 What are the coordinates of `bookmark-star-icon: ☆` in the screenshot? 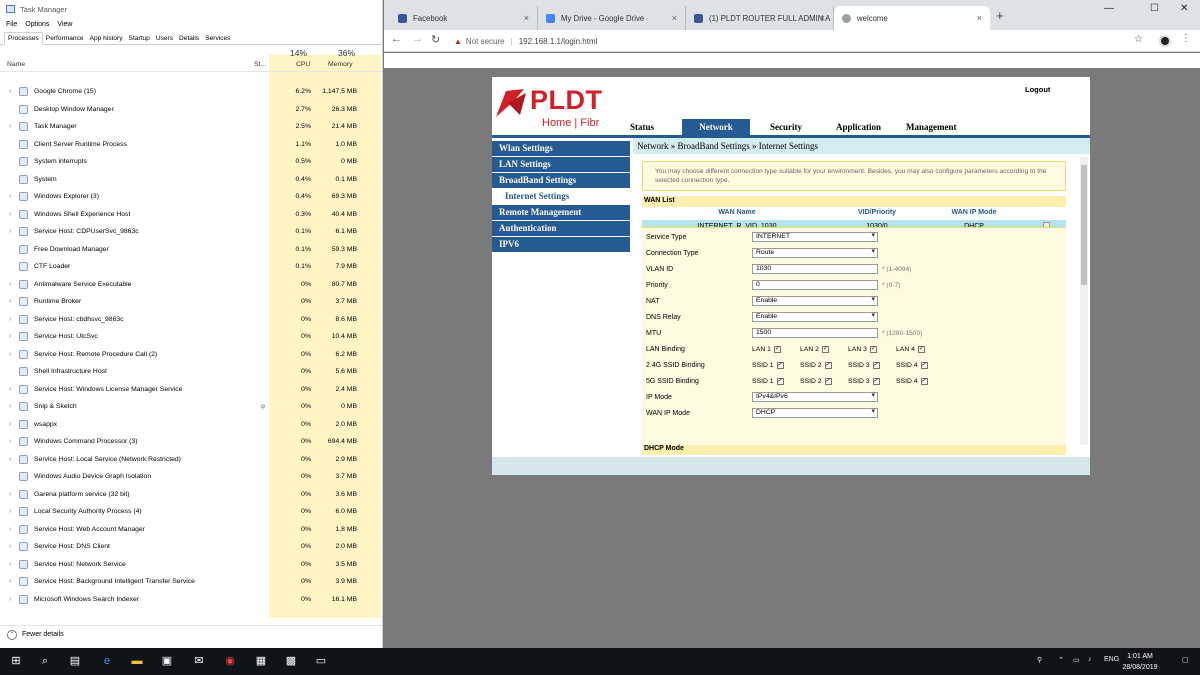 It's located at (1138, 39).